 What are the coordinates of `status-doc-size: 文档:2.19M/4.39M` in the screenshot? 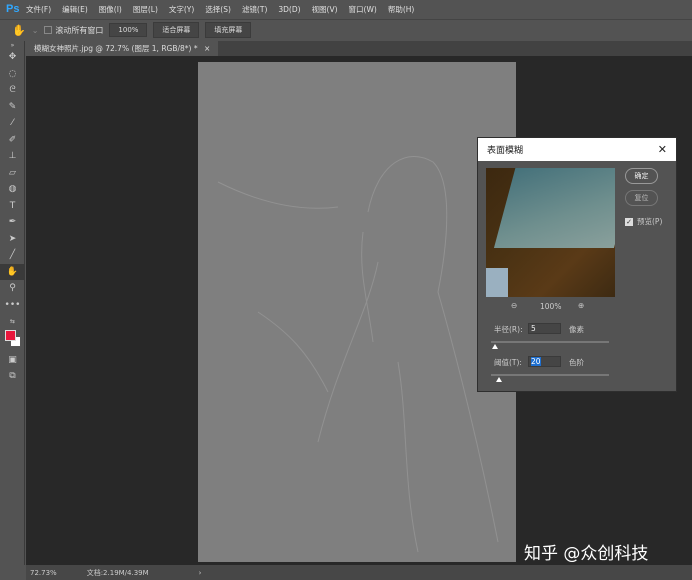 It's located at (117, 572).